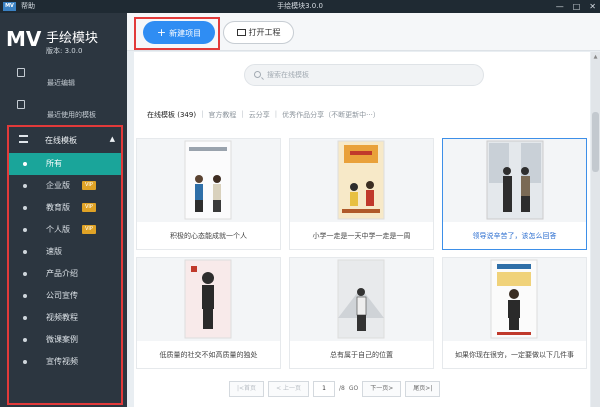 The height and width of the screenshot is (407, 600). What do you see at coordinates (58, 229) in the screenshot?
I see `category-label: 个人版` at bounding box center [58, 229].